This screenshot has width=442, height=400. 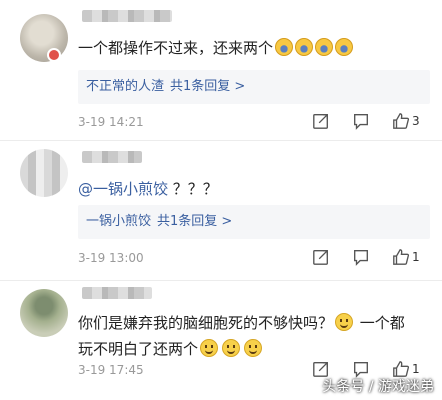 What do you see at coordinates (54, 55) in the screenshot?
I see `verified-badge-icon` at bounding box center [54, 55].